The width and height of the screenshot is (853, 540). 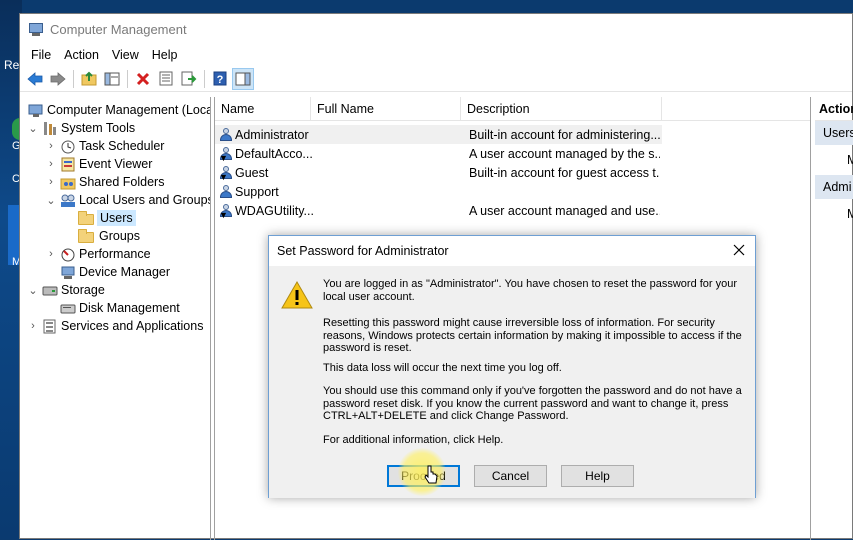 What do you see at coordinates (42, 55) in the screenshot?
I see `menu-file: File` at bounding box center [42, 55].